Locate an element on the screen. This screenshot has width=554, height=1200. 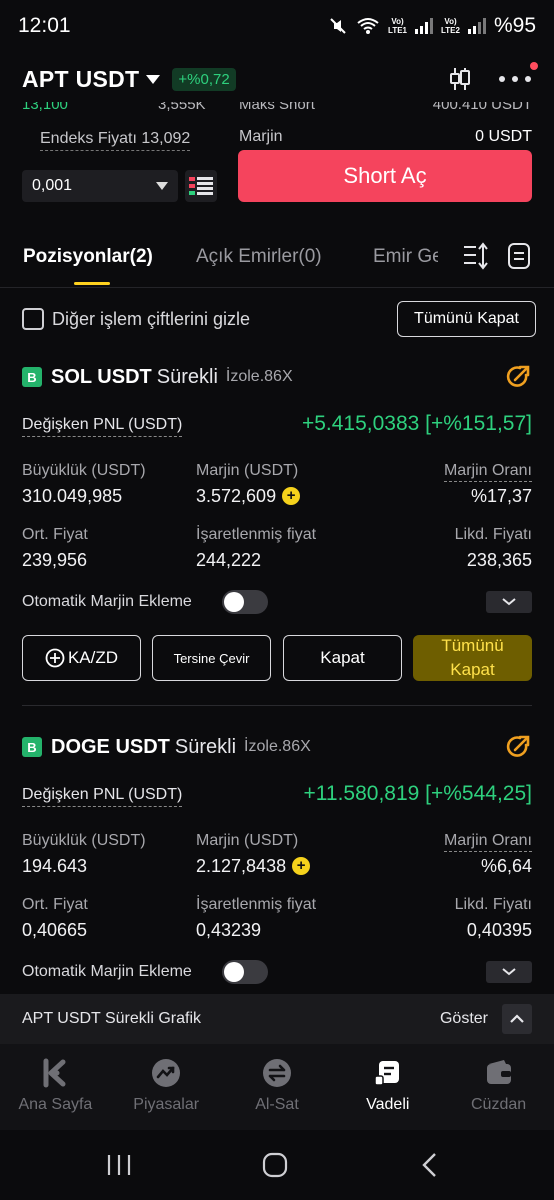
margin-ratio-label: Marjin Oranı is located at coordinates (487, 472).